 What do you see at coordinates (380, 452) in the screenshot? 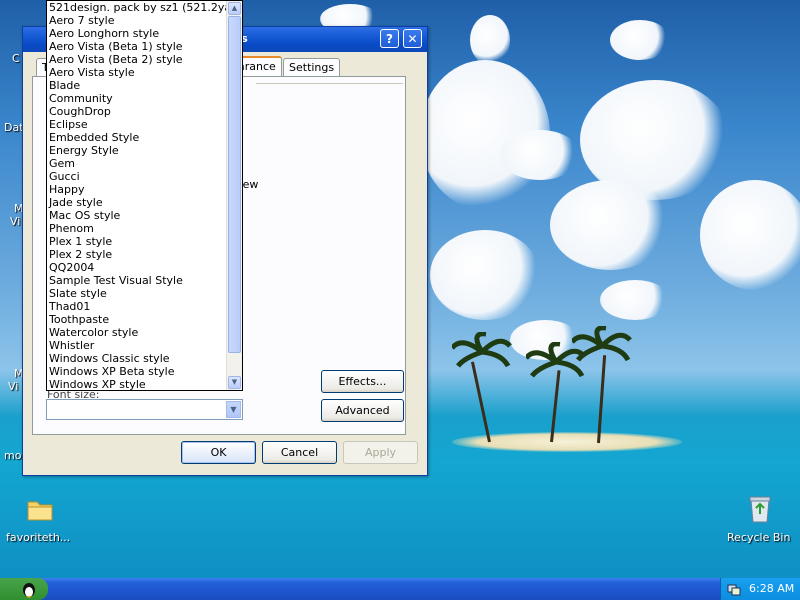
I see `apply-button: Apply` at bounding box center [380, 452].